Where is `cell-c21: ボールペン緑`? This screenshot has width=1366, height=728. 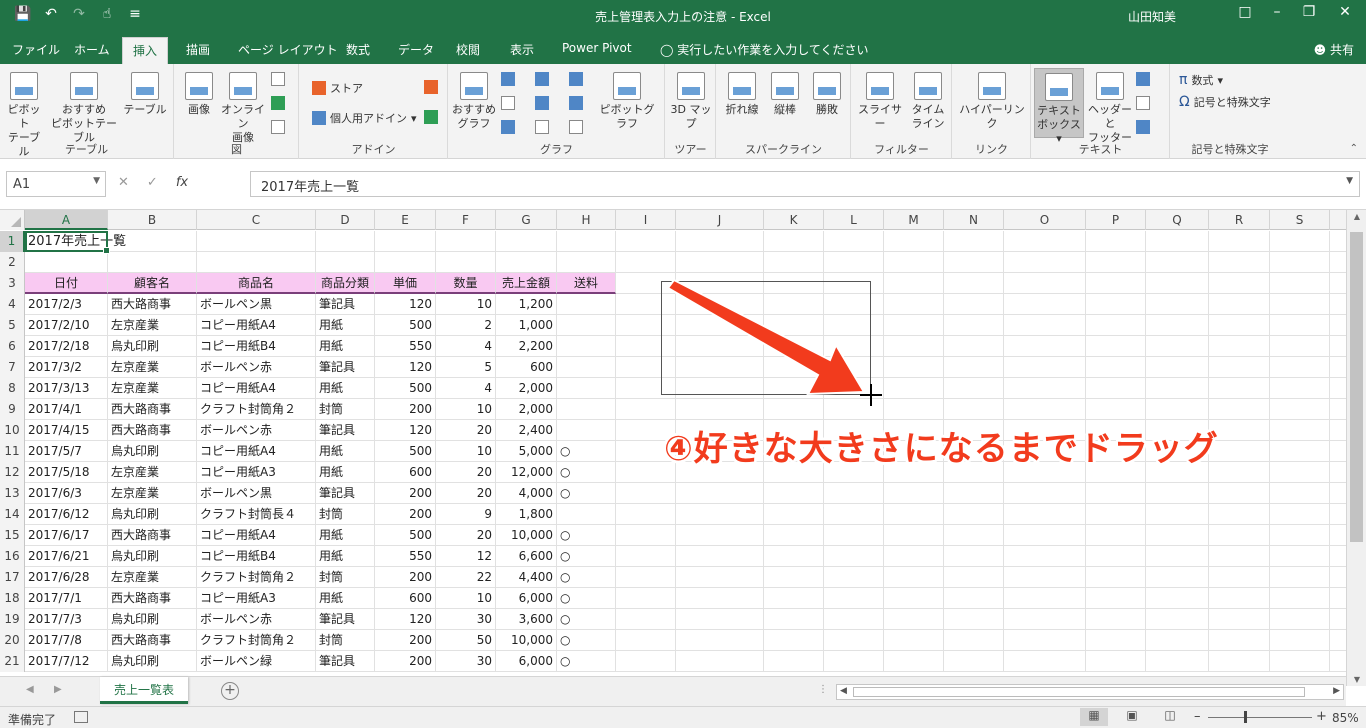
cell-c21: ボールペン緑 is located at coordinates (256, 661).